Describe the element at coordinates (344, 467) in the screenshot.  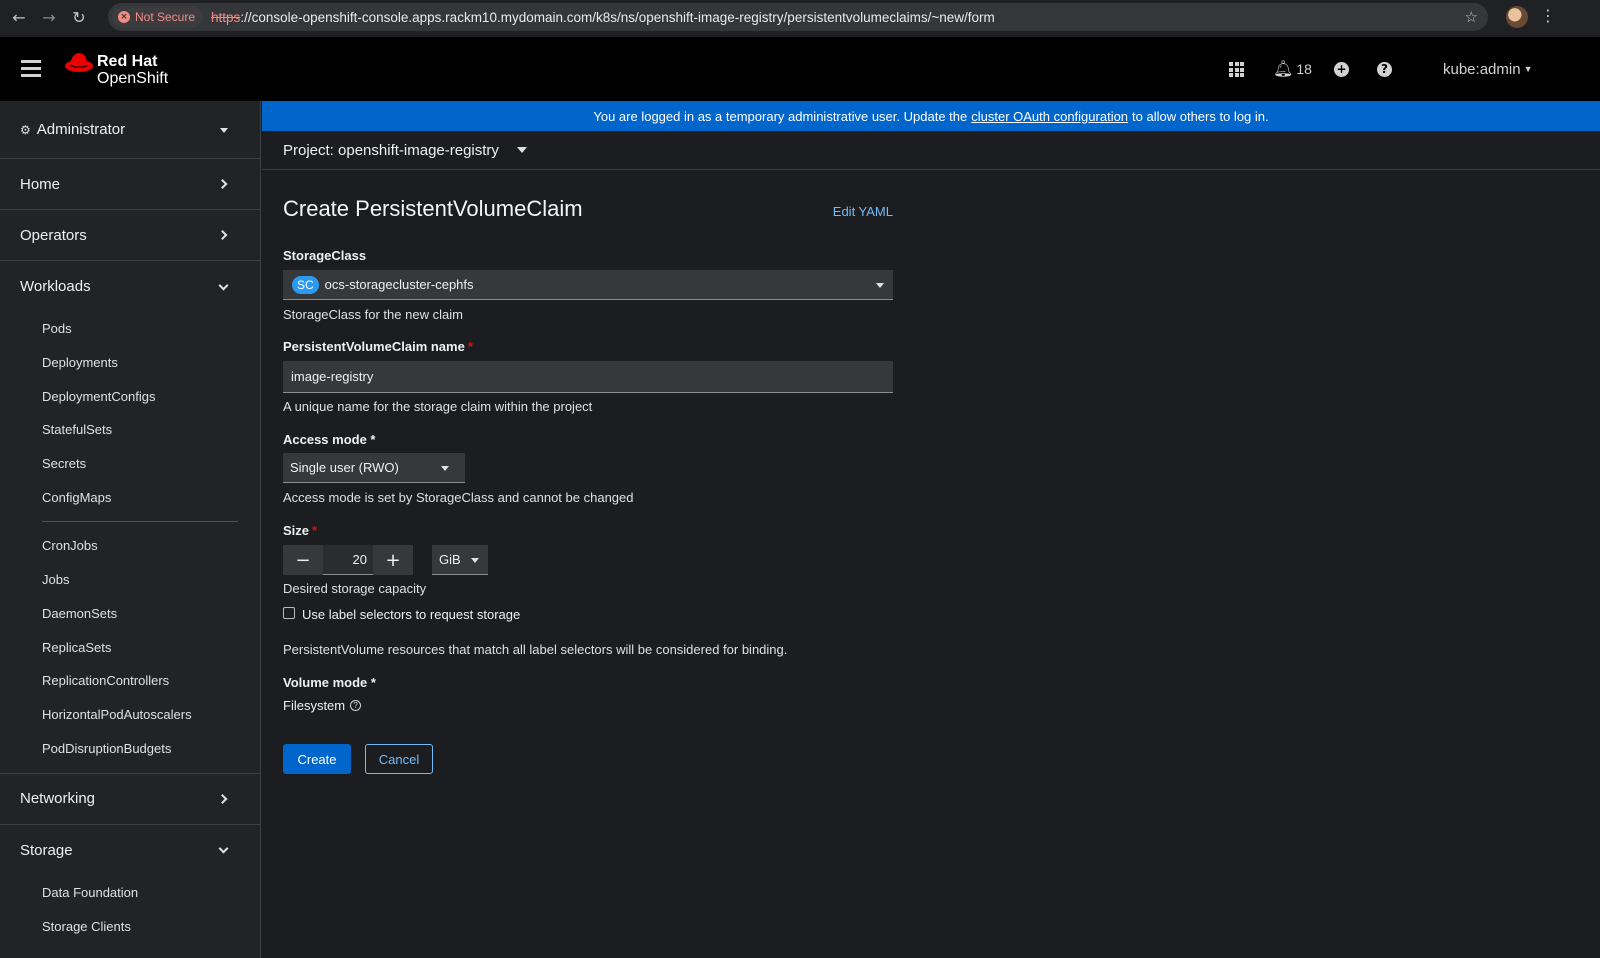
I see `access-mode-value: Single user (RWO)` at that location.